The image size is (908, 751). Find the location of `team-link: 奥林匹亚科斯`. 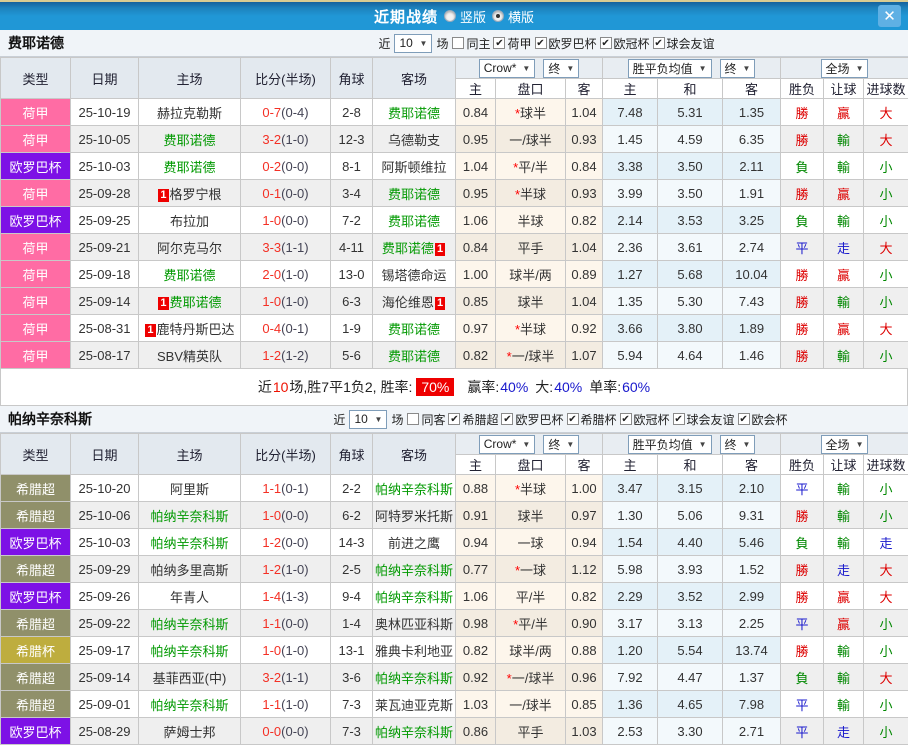

team-link: 奥林匹亚科斯 is located at coordinates (414, 624).